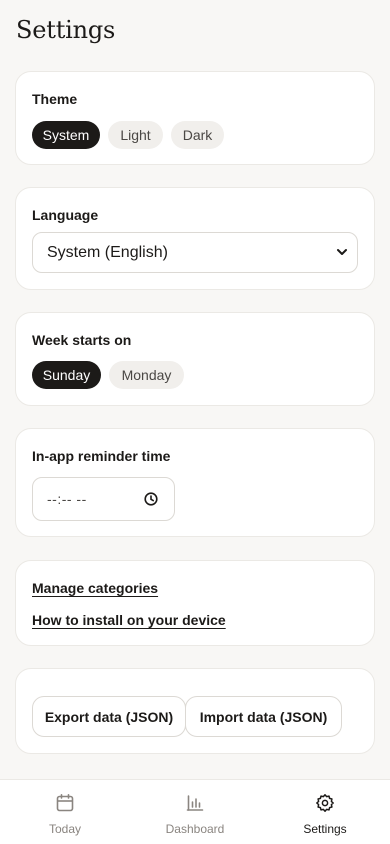 Image resolution: width=390 pixels, height=844 pixels. Describe the element at coordinates (95, 588) in the screenshot. I see `manage-categories-link: Manage categories` at that location.